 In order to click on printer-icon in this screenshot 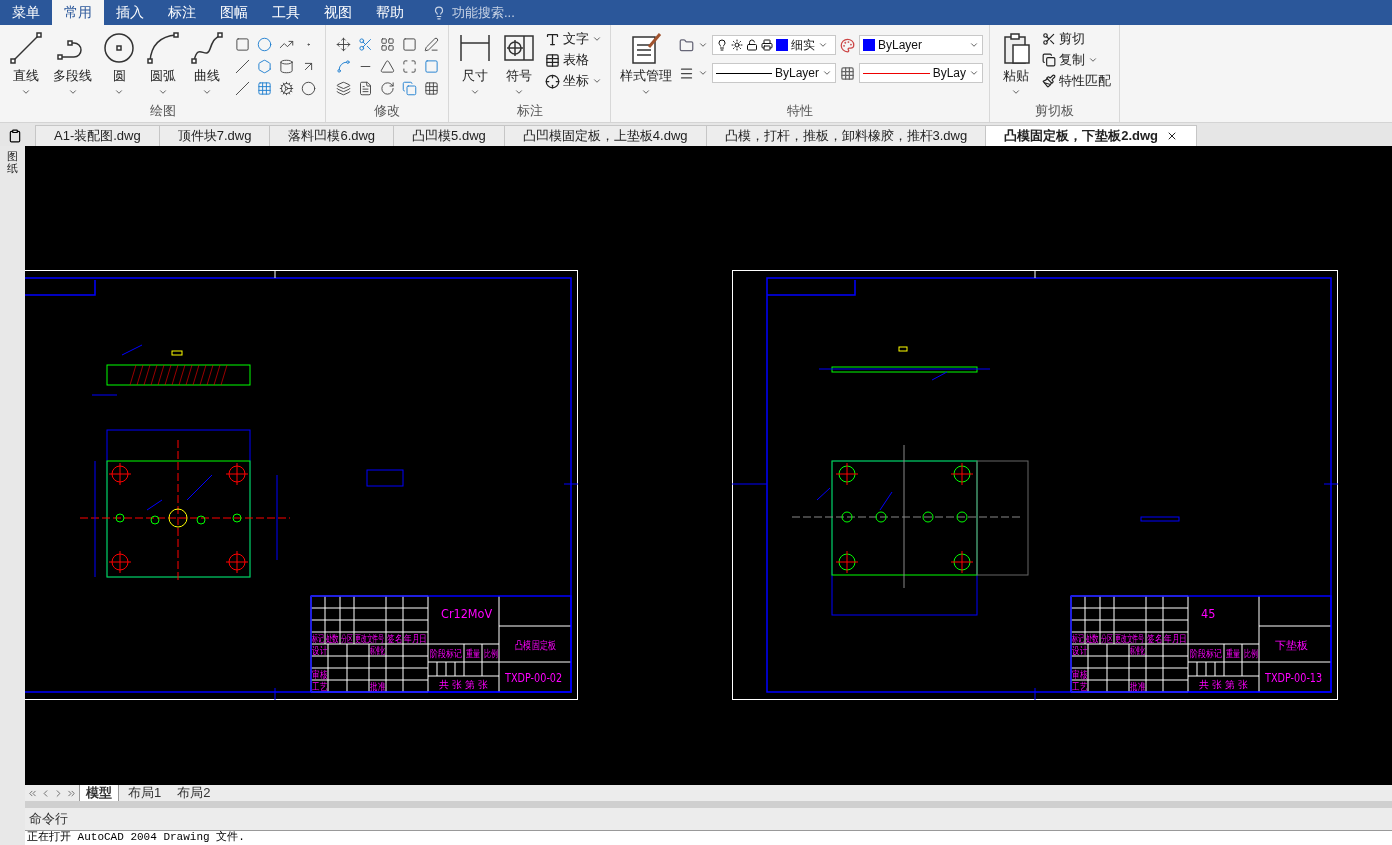, I will do `click(767, 45)`.